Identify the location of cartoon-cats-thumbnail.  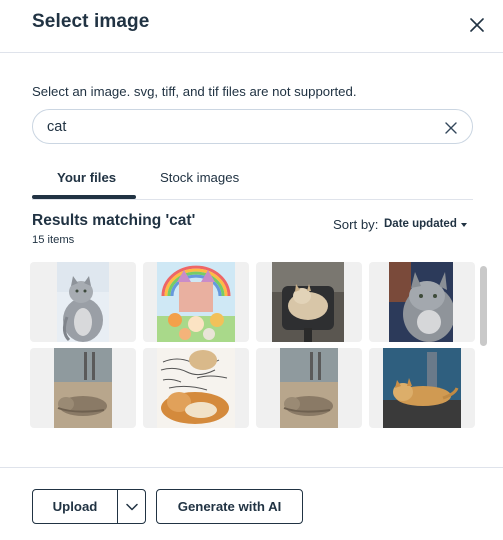
(196, 302).